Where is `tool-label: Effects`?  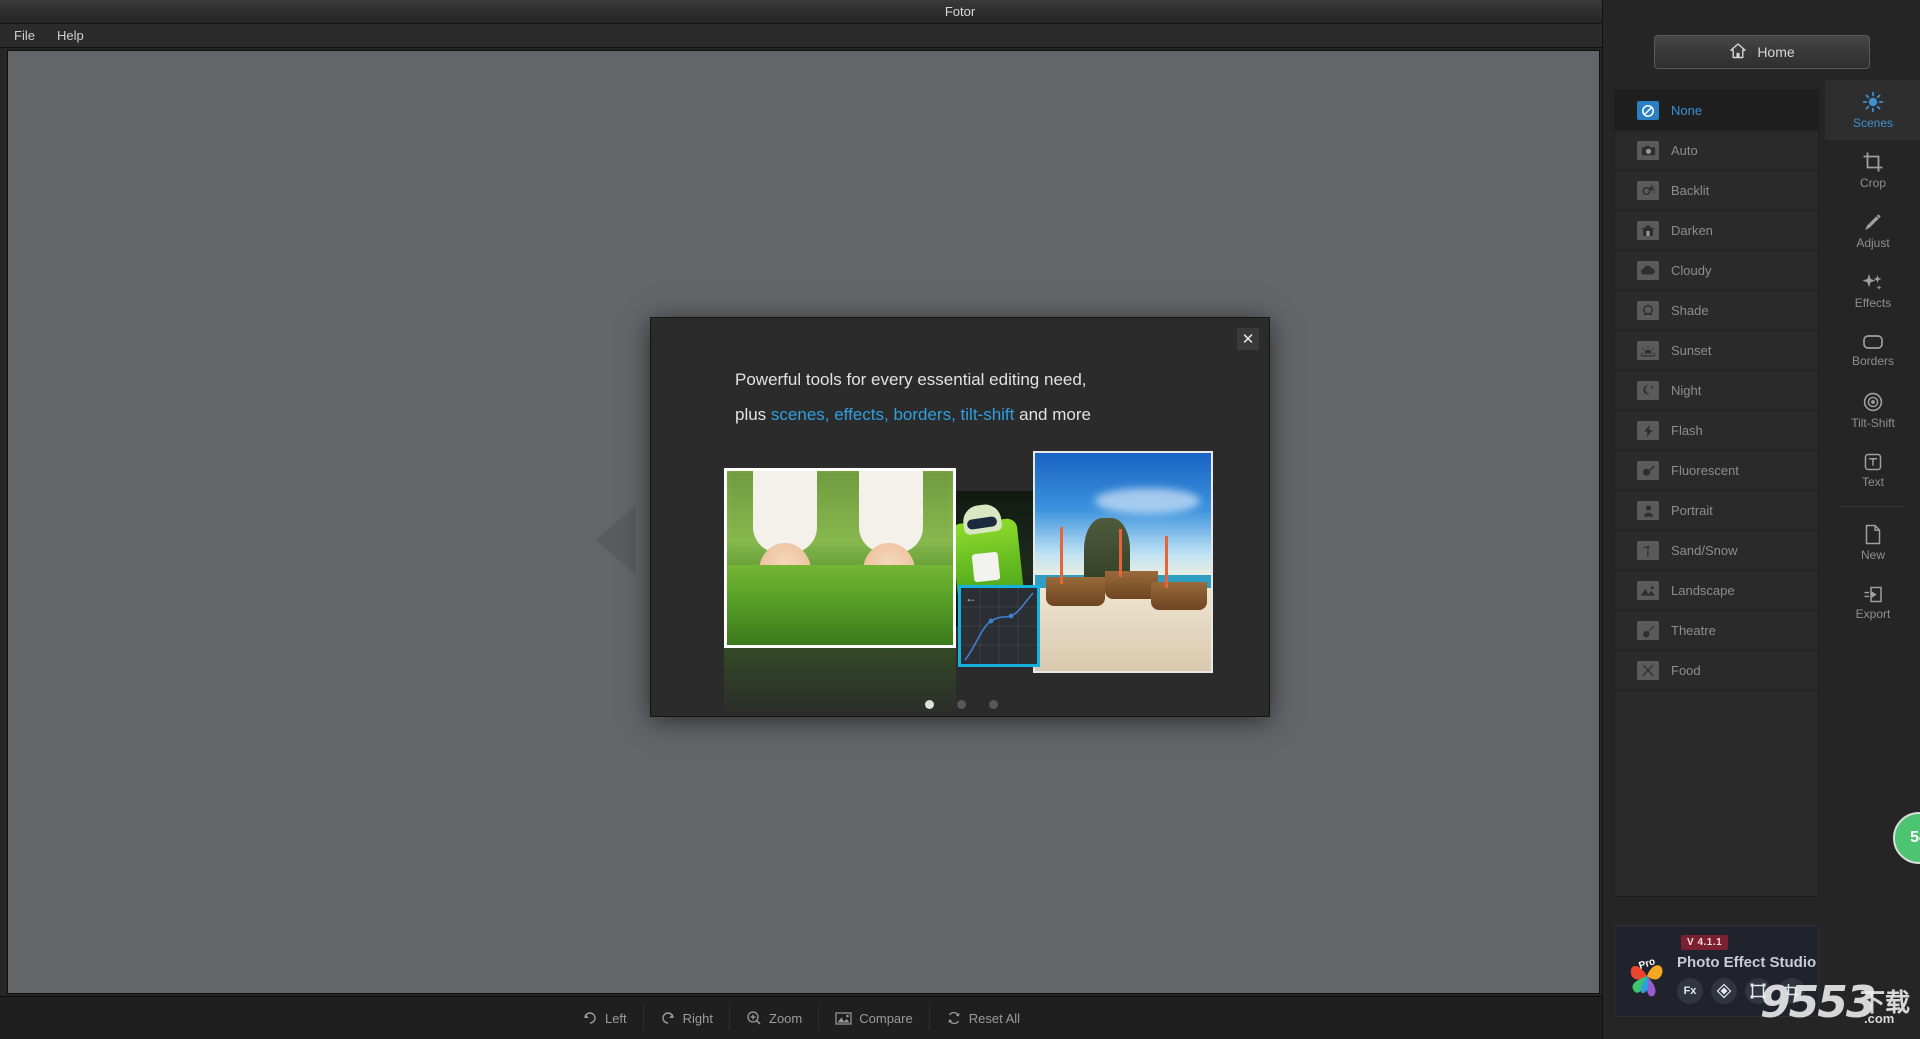
tool-label: Effects is located at coordinates (1873, 302).